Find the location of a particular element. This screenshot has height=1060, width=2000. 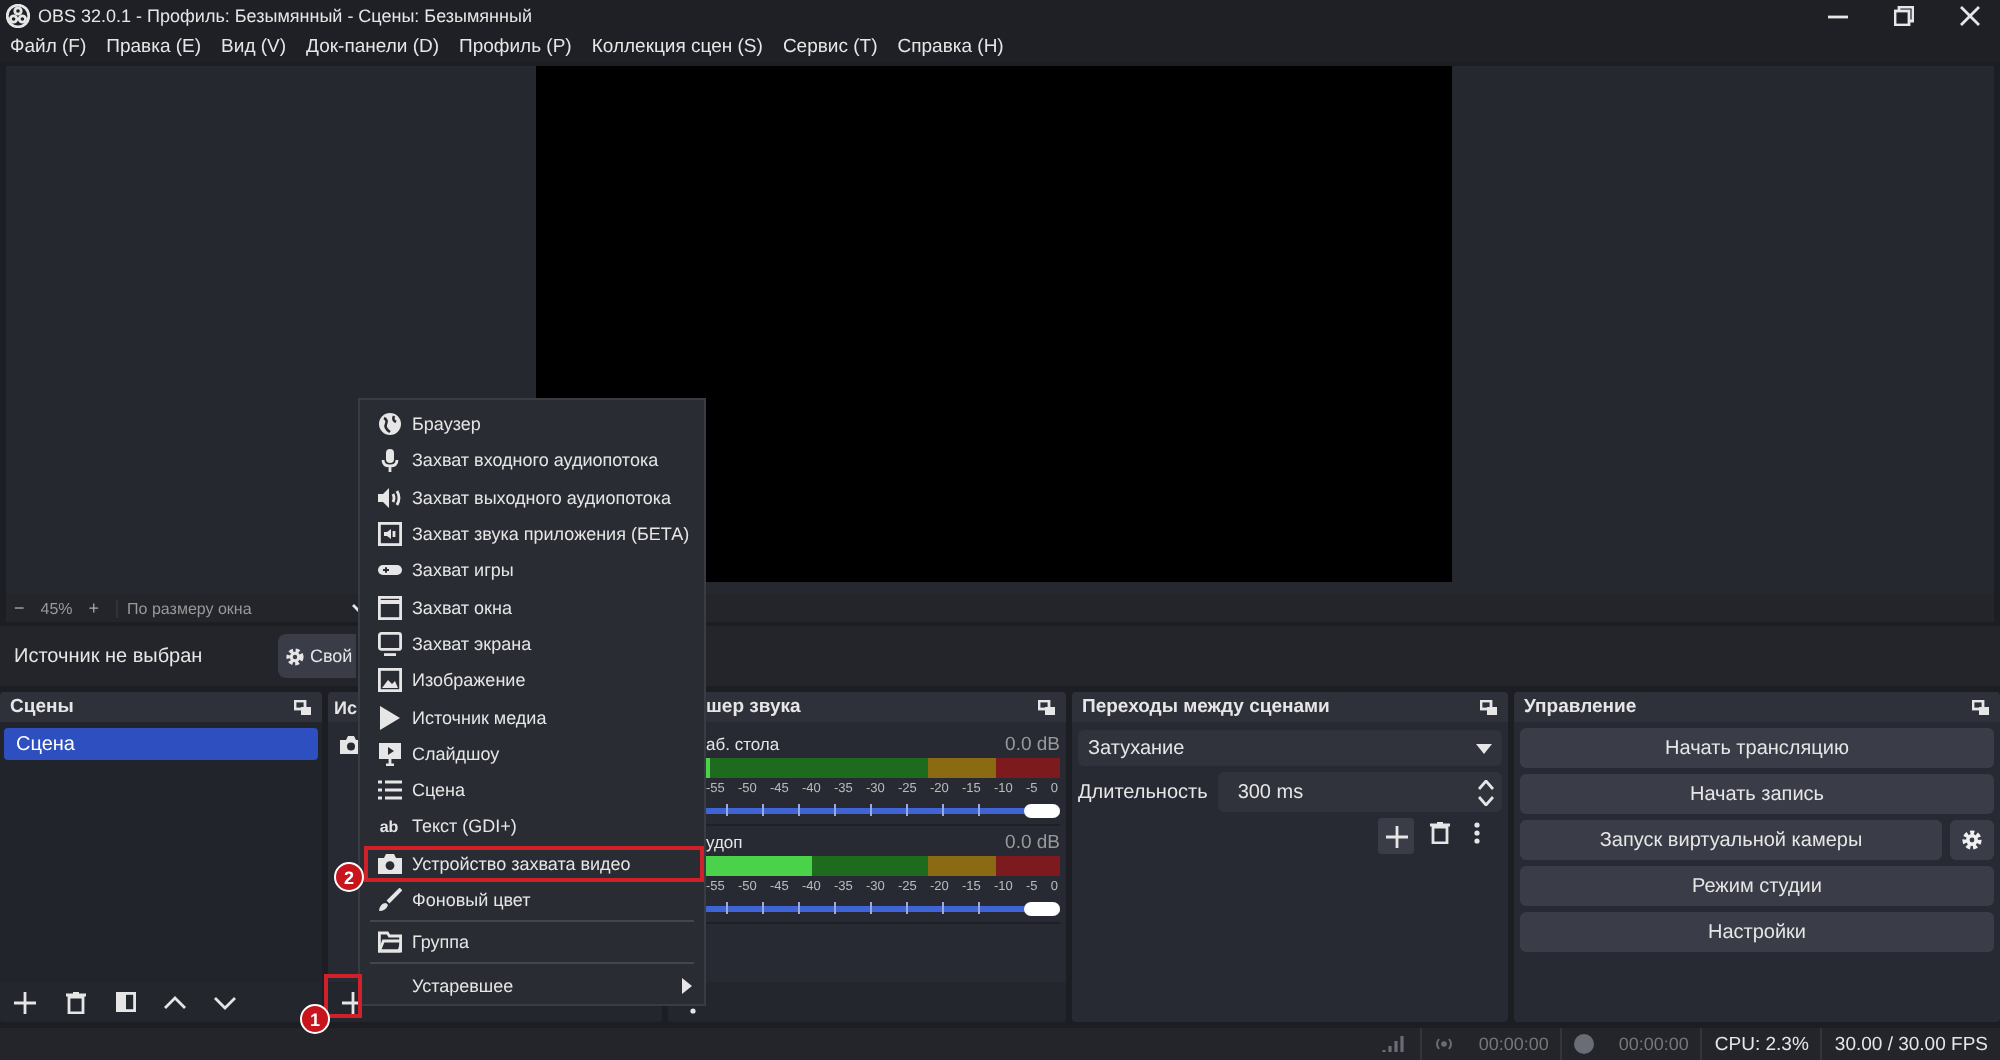

globe-icon is located at coordinates (389, 424).